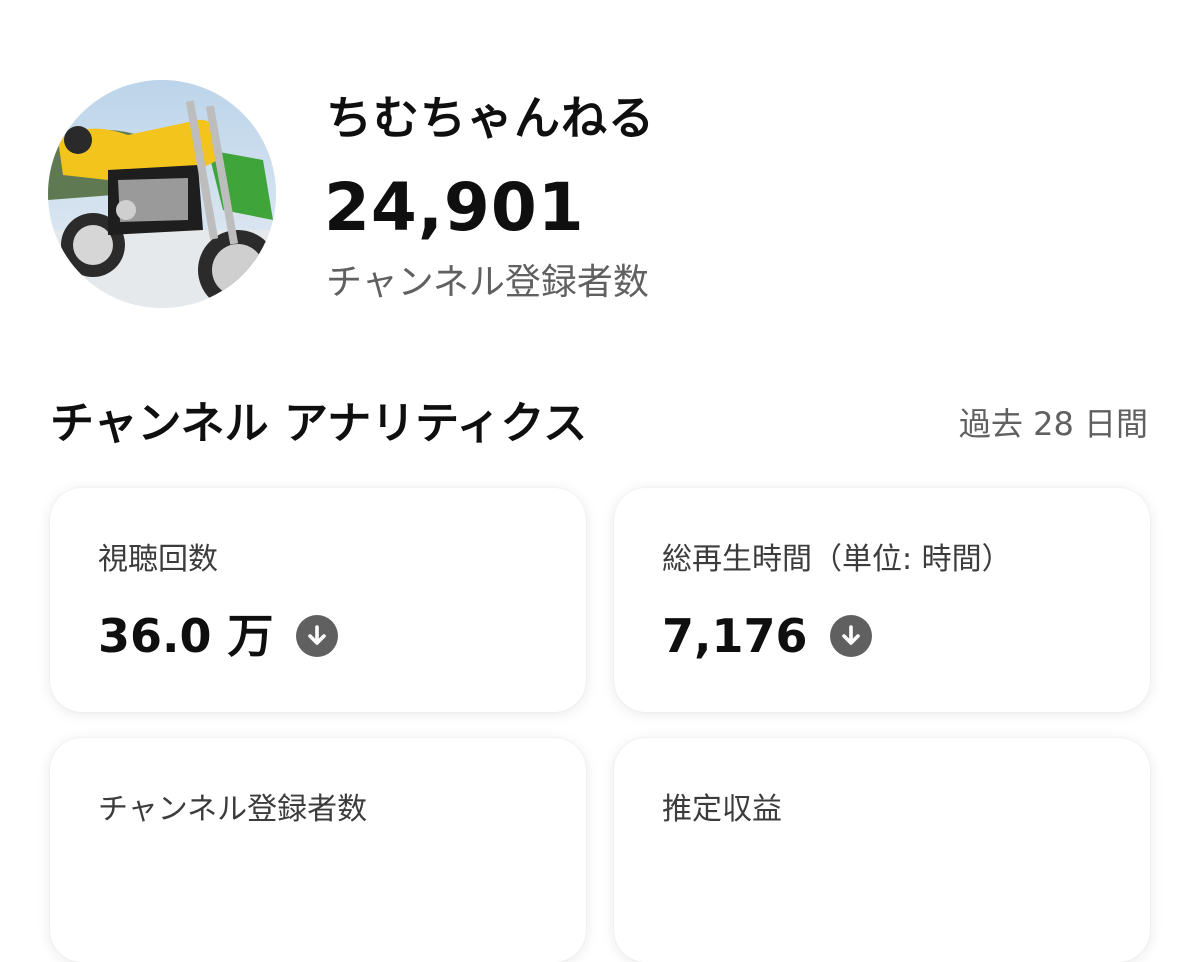 The width and height of the screenshot is (1200, 962). I want to click on views-value: 36.0 万, so click(186, 636).